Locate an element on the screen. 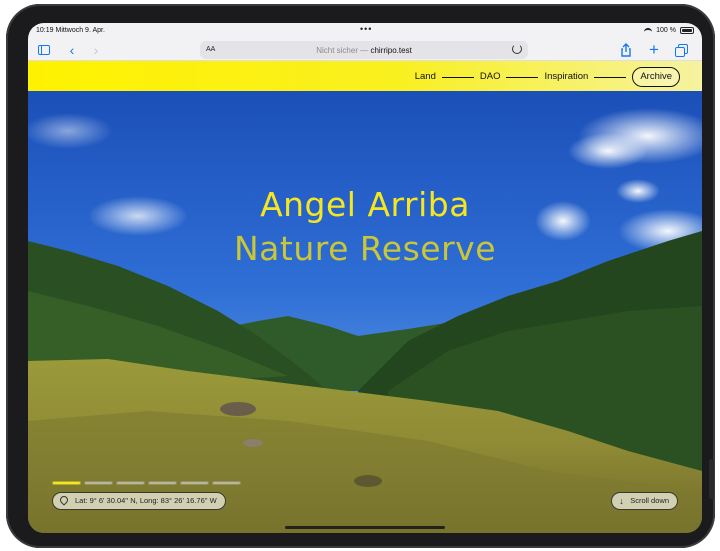  location-pin-icon is located at coordinates (64, 500).